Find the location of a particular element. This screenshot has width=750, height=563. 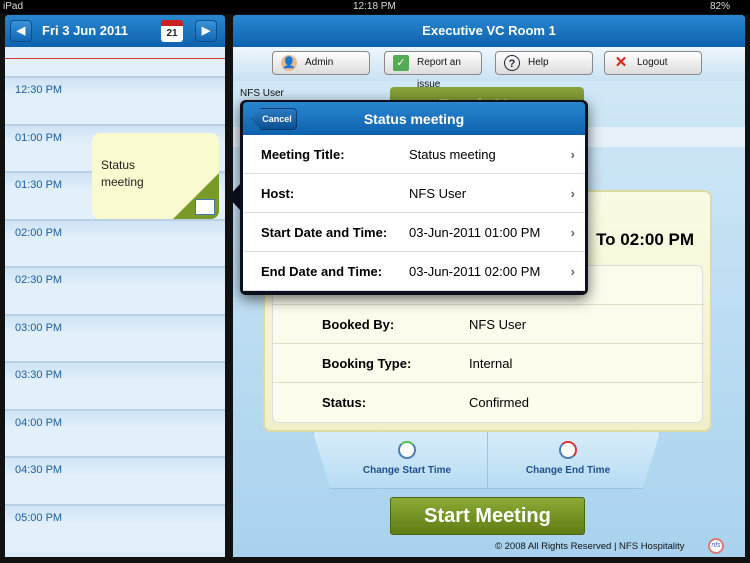

popover-header: Cancel Status meeting is located at coordinates (414, 118).